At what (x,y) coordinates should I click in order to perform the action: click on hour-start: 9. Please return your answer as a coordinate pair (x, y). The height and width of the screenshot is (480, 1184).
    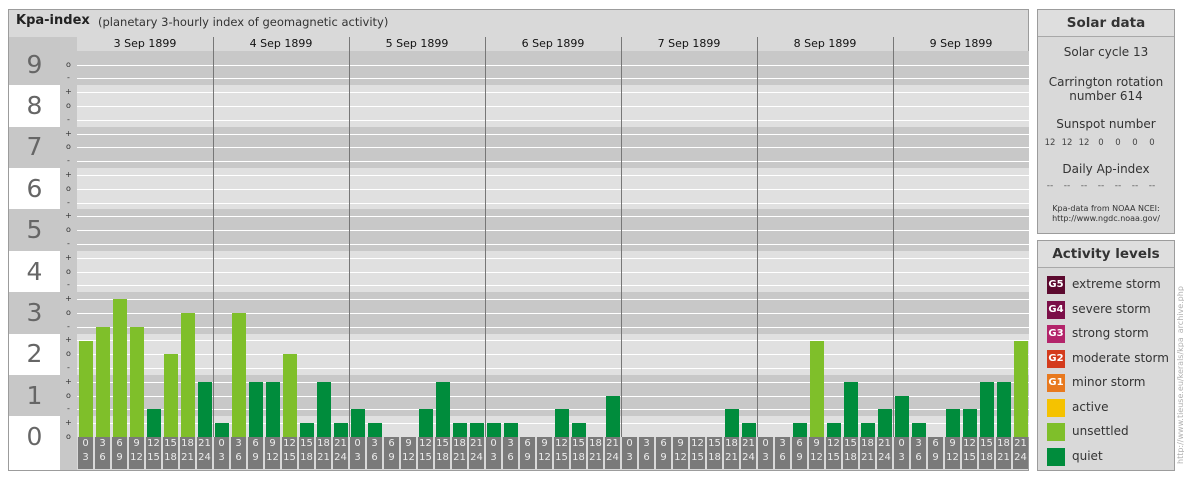
    Looking at the image, I should click on (952, 443).